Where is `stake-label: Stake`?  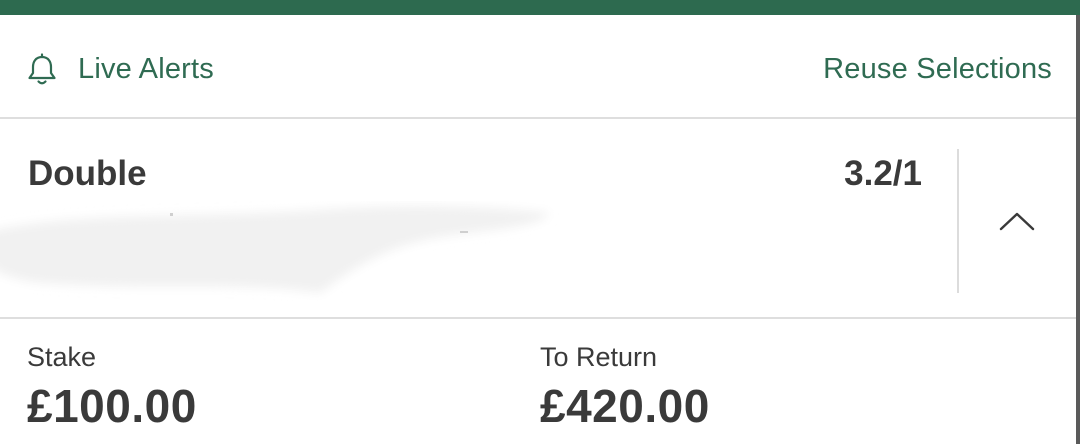
stake-label: Stake is located at coordinates (62, 357).